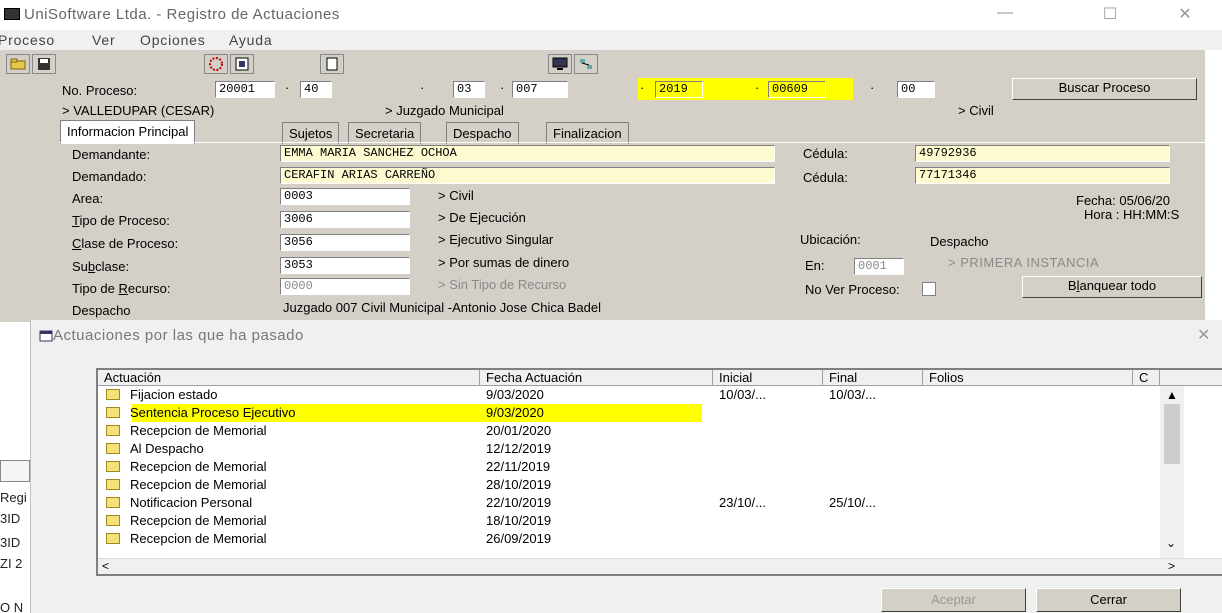 The height and width of the screenshot is (613, 1222). I want to click on record-icon, so click(216, 64).